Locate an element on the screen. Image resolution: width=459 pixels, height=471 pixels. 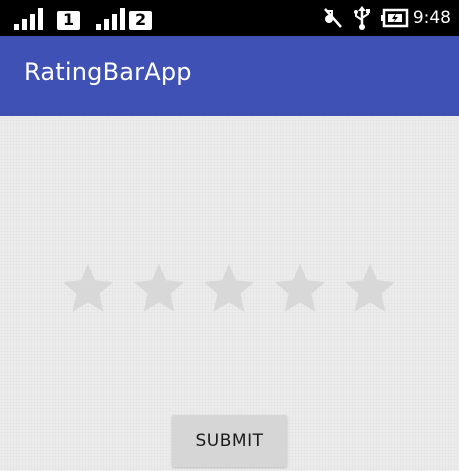
usb-icon is located at coordinates (361, 18).